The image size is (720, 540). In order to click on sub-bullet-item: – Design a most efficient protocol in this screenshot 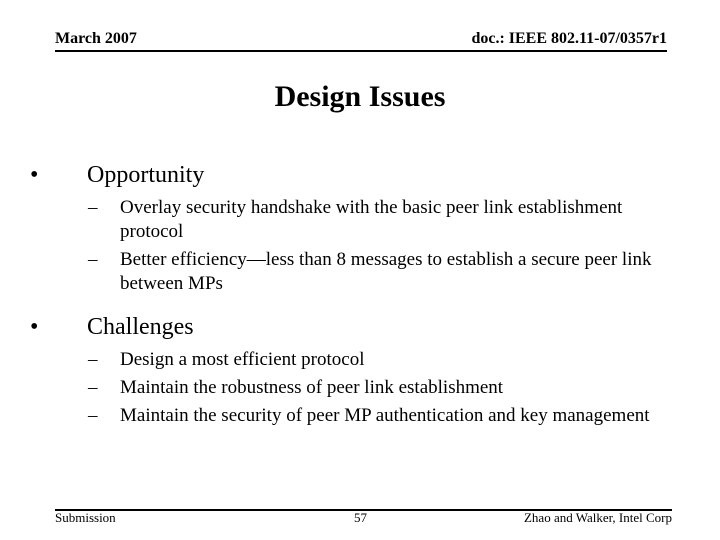, I will do `click(350, 360)`.